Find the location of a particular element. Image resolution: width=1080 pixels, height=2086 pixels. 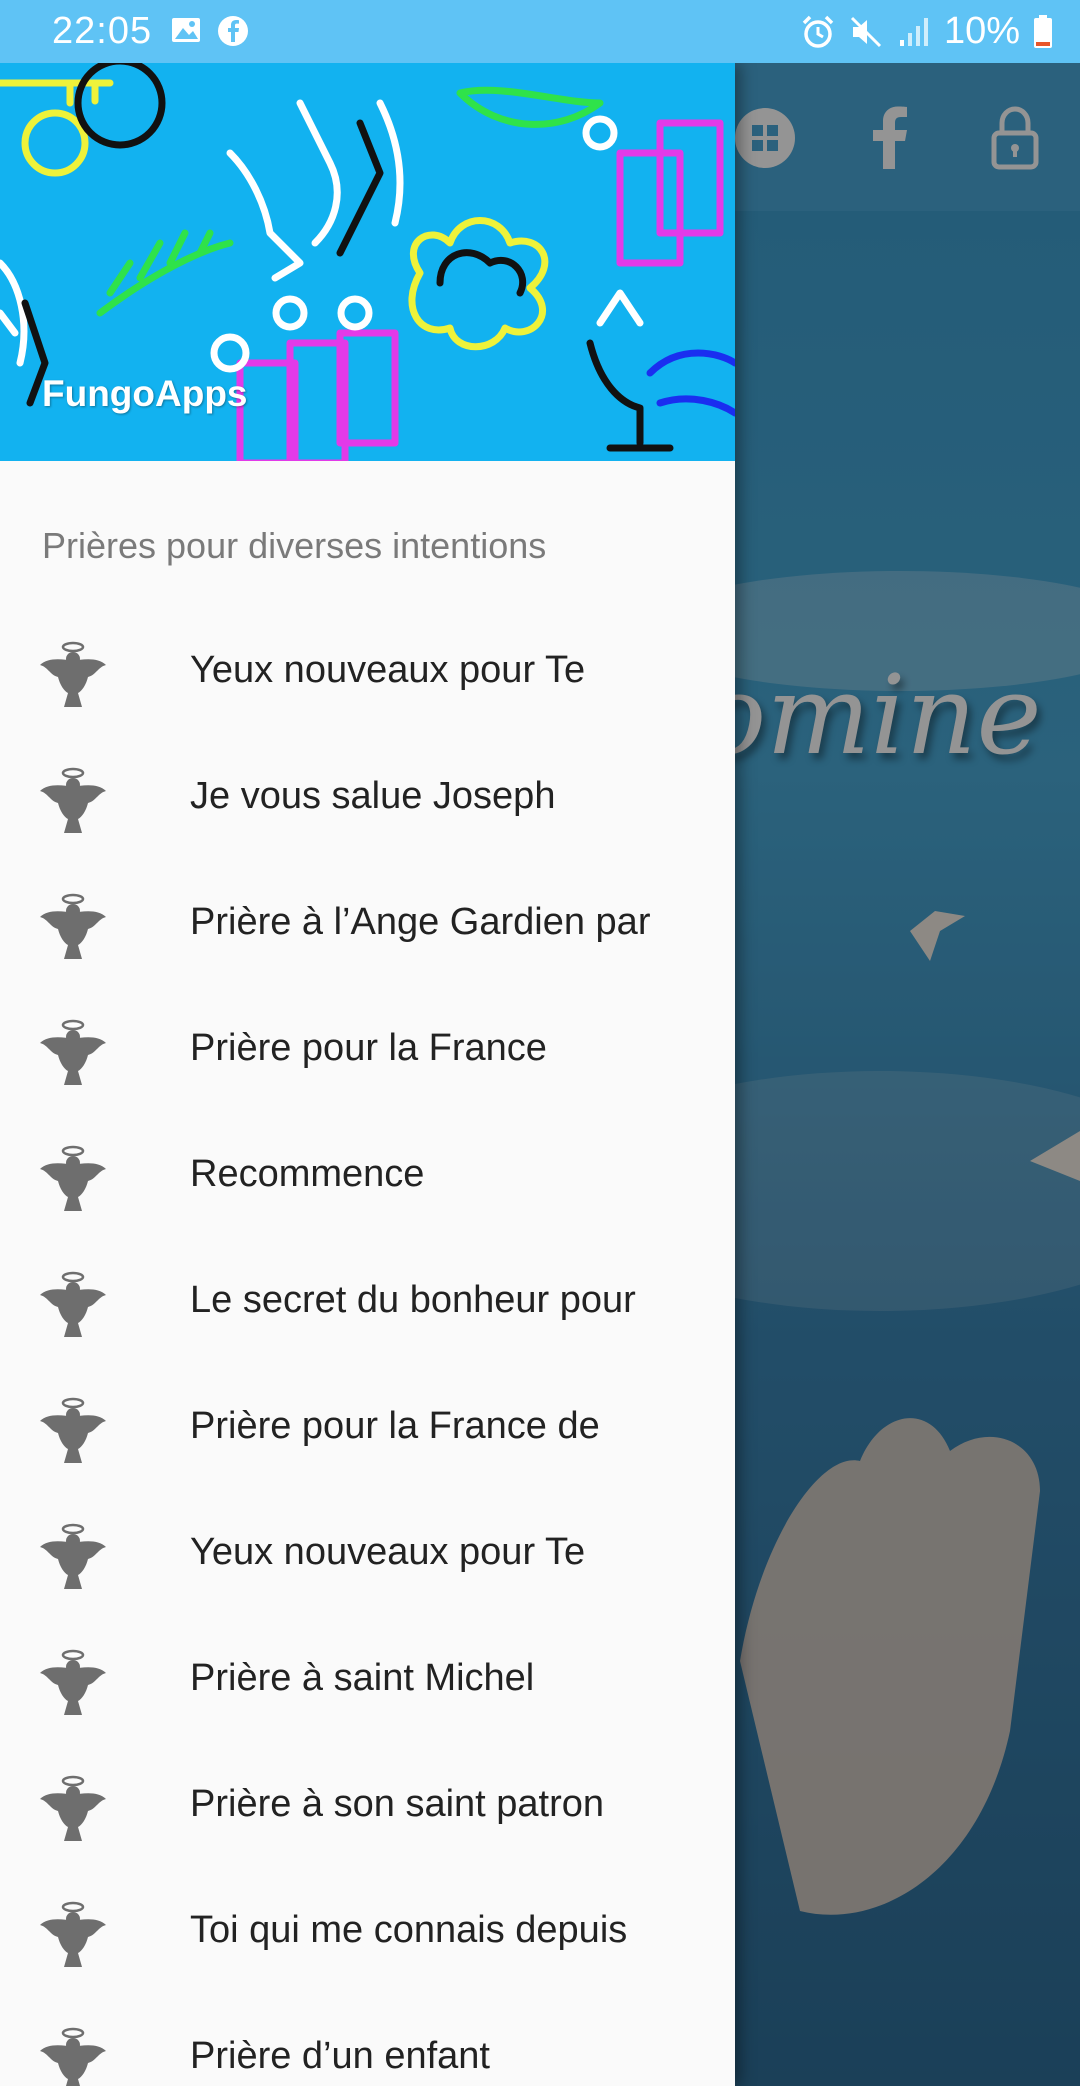

menu-item-label: Je vous salue Joseph is located at coordinates (373, 796).